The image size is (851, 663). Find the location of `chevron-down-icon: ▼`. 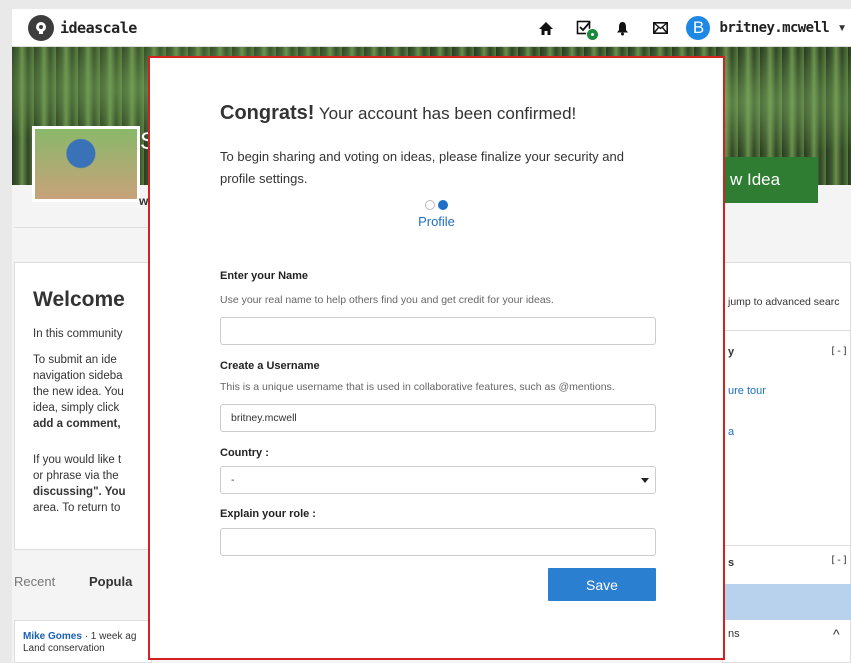

chevron-down-icon: ▼ is located at coordinates (842, 28).